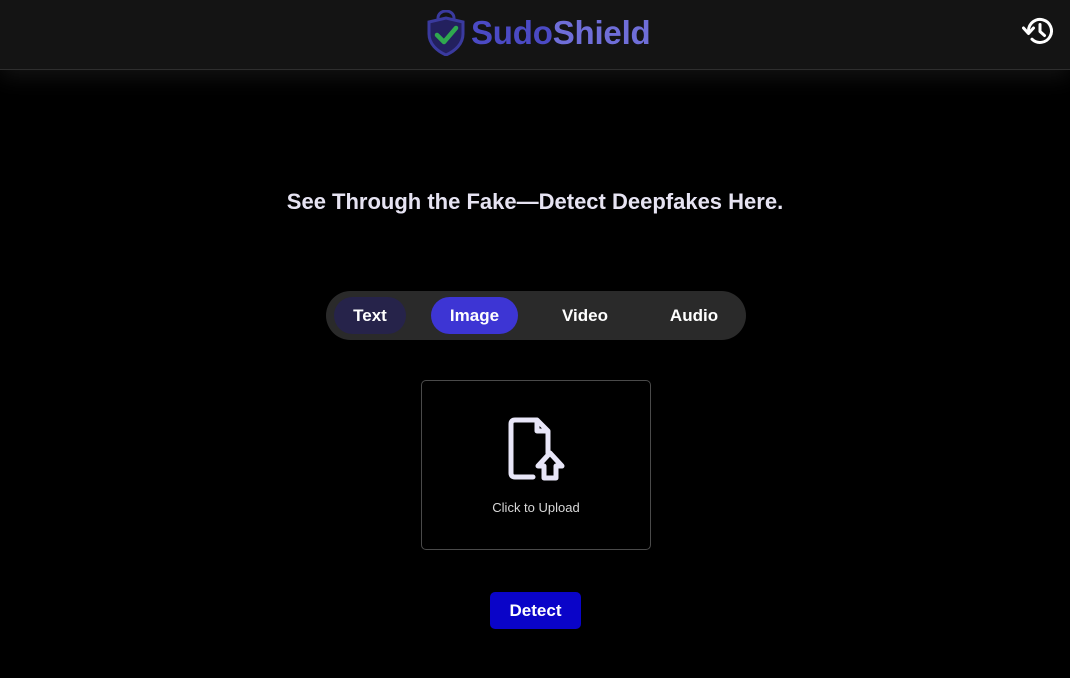 This screenshot has width=1070, height=678. I want to click on brand-name: SudoShield, so click(561, 33).